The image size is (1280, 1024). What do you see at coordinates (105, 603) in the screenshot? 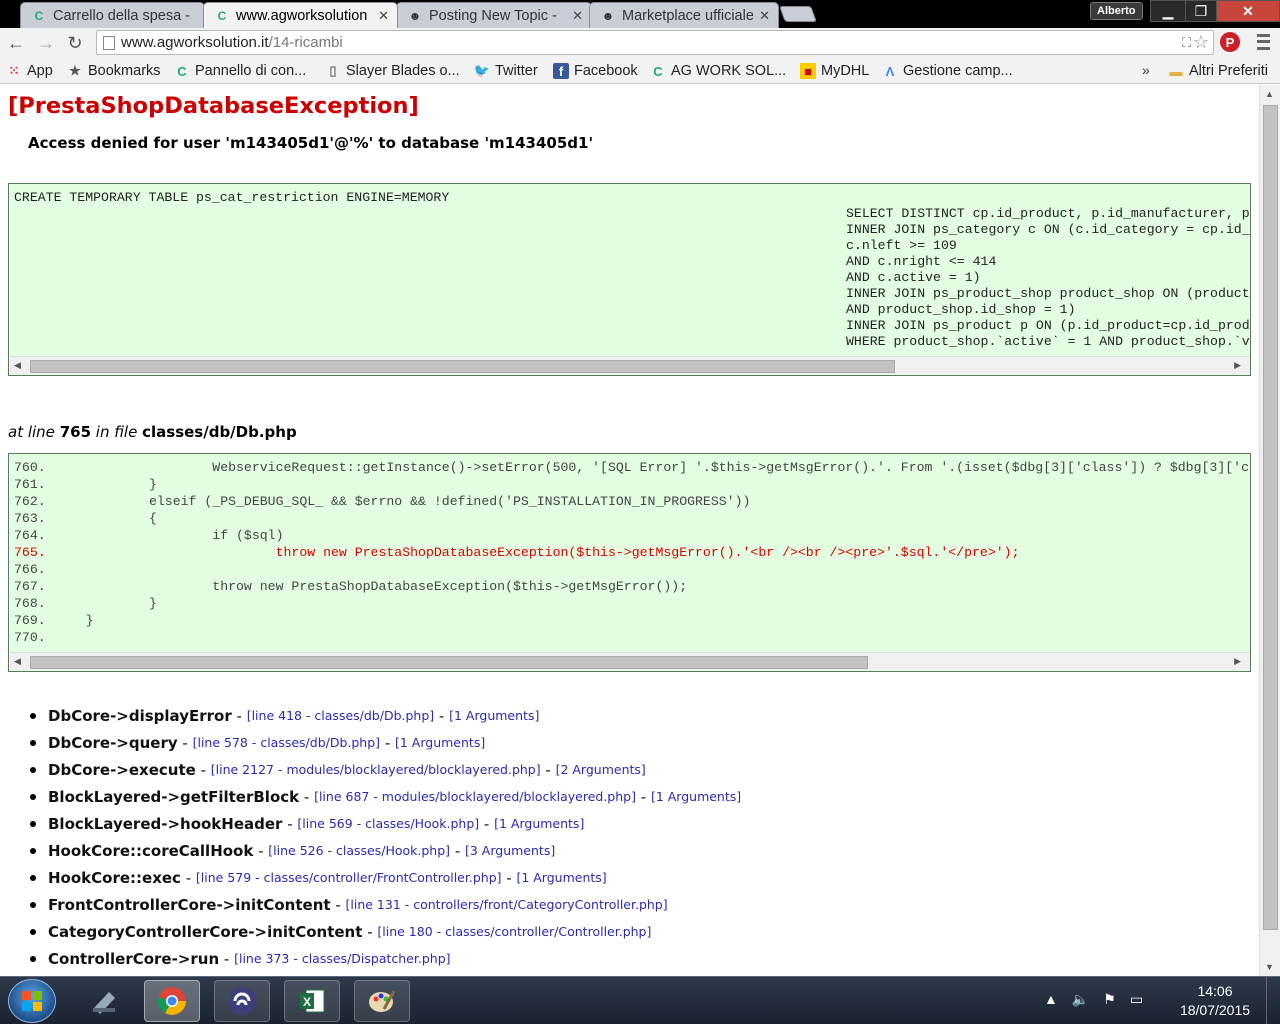
I see `code-text: }` at bounding box center [105, 603].